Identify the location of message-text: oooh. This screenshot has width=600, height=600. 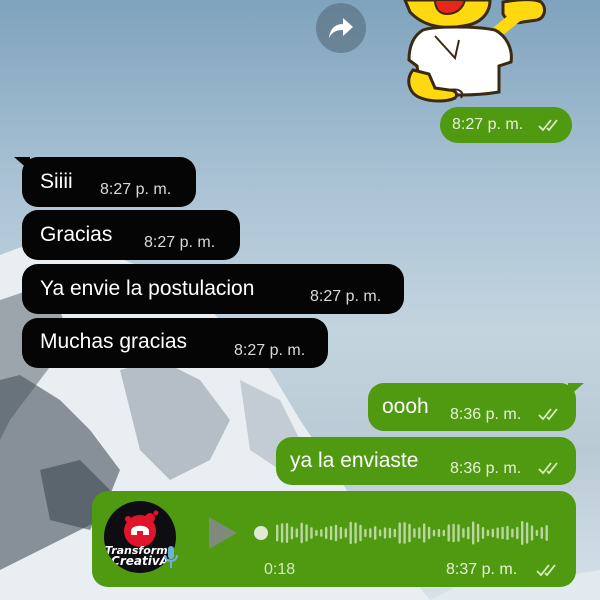
(405, 406).